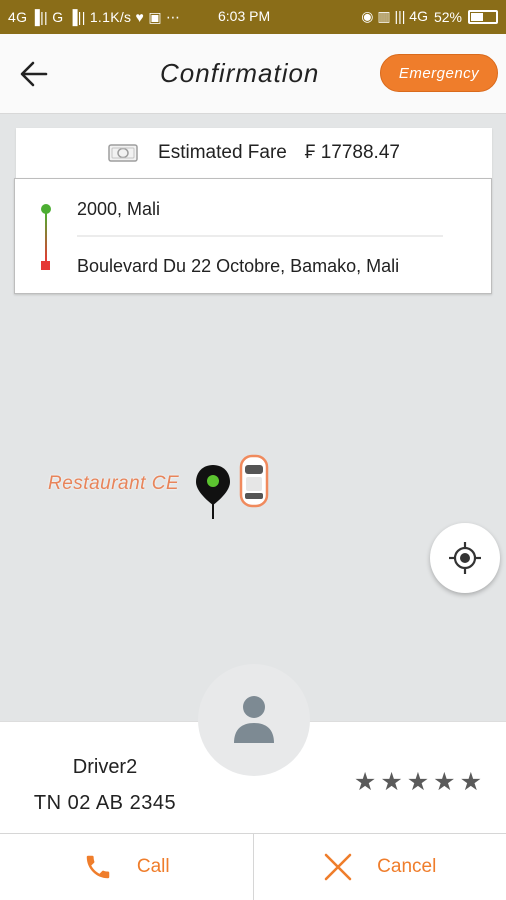 The height and width of the screenshot is (900, 506). I want to click on status-right-group: ◉ ▥ ||| 4G 52%, so click(429, 16).